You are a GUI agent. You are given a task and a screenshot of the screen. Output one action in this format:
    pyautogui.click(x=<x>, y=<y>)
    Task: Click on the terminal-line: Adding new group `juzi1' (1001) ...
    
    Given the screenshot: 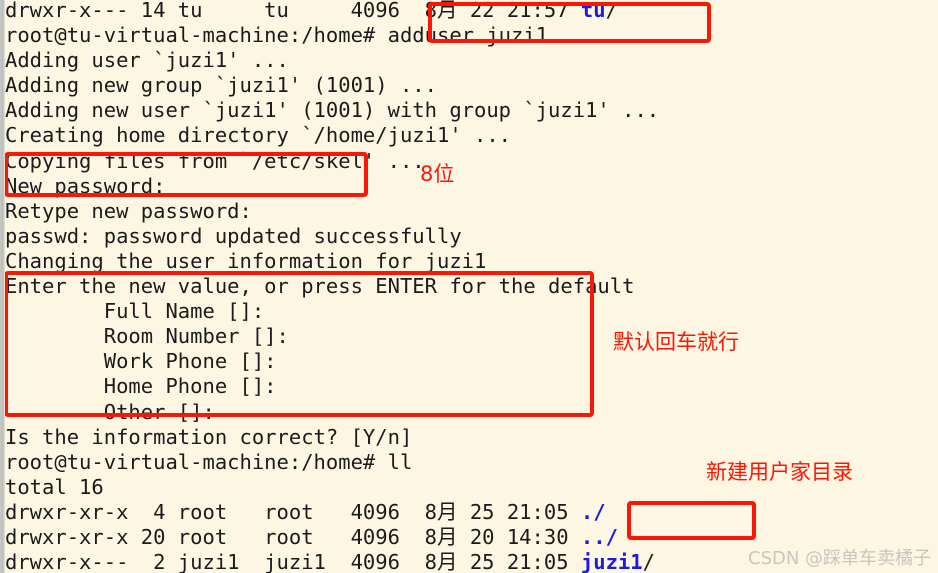 What is the action you would take?
    pyautogui.click(x=471, y=85)
    